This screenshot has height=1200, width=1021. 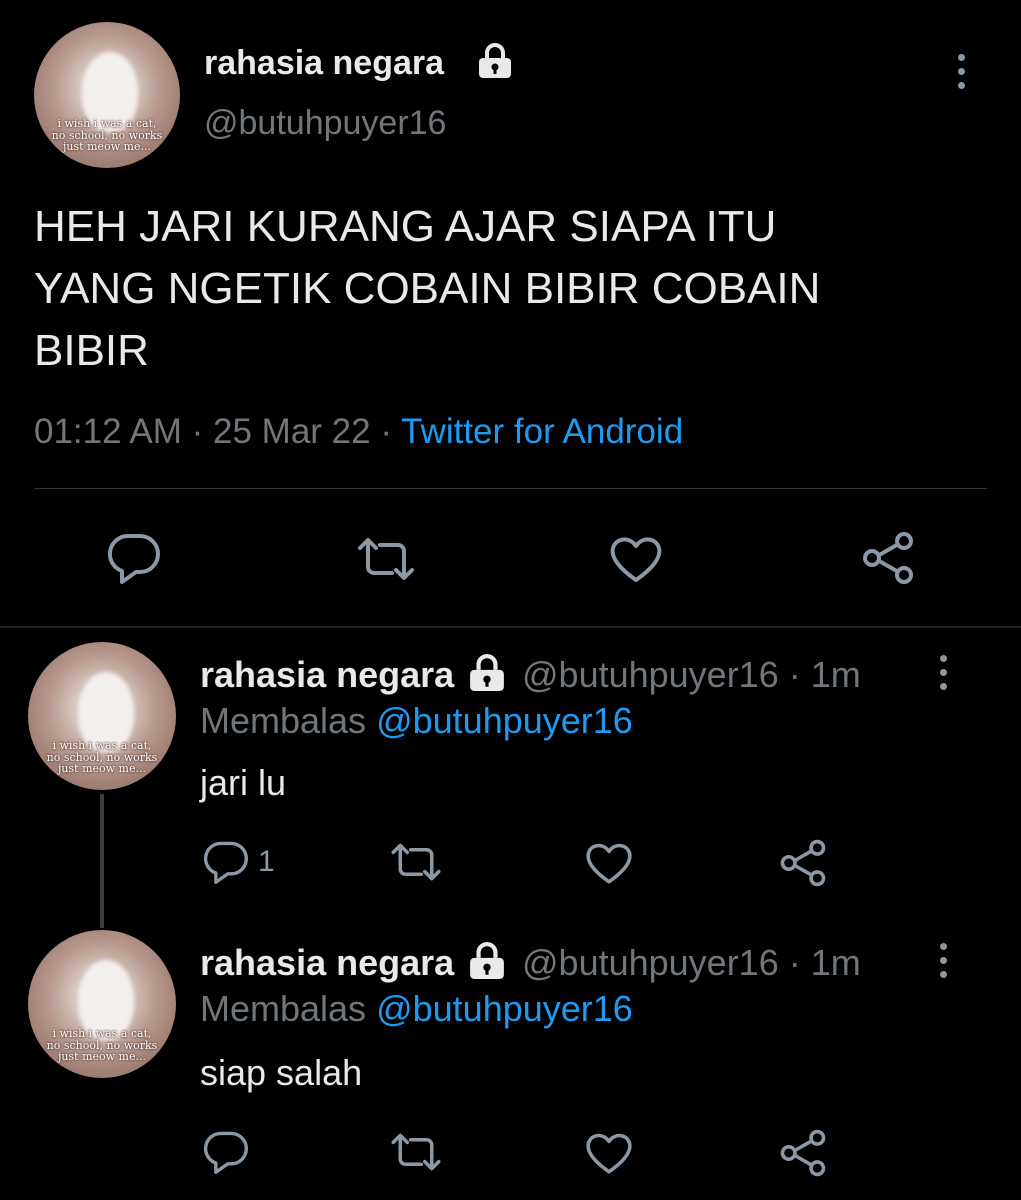 What do you see at coordinates (542, 431) in the screenshot?
I see `tweet-source-link: Twitter for Android` at bounding box center [542, 431].